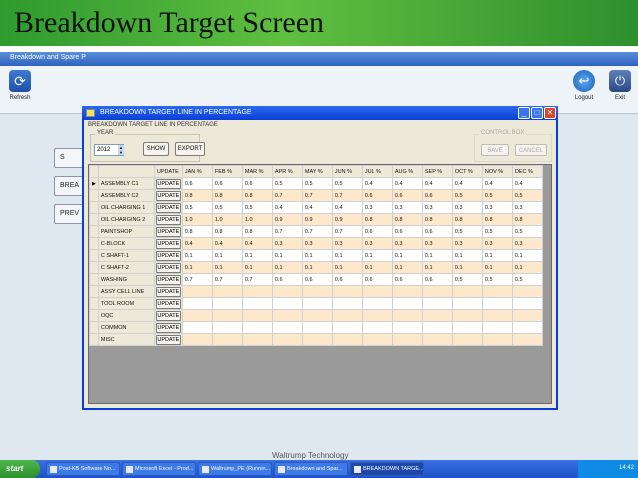 The image size is (638, 478). I want to click on value-cell: 1.0, so click(197, 219).